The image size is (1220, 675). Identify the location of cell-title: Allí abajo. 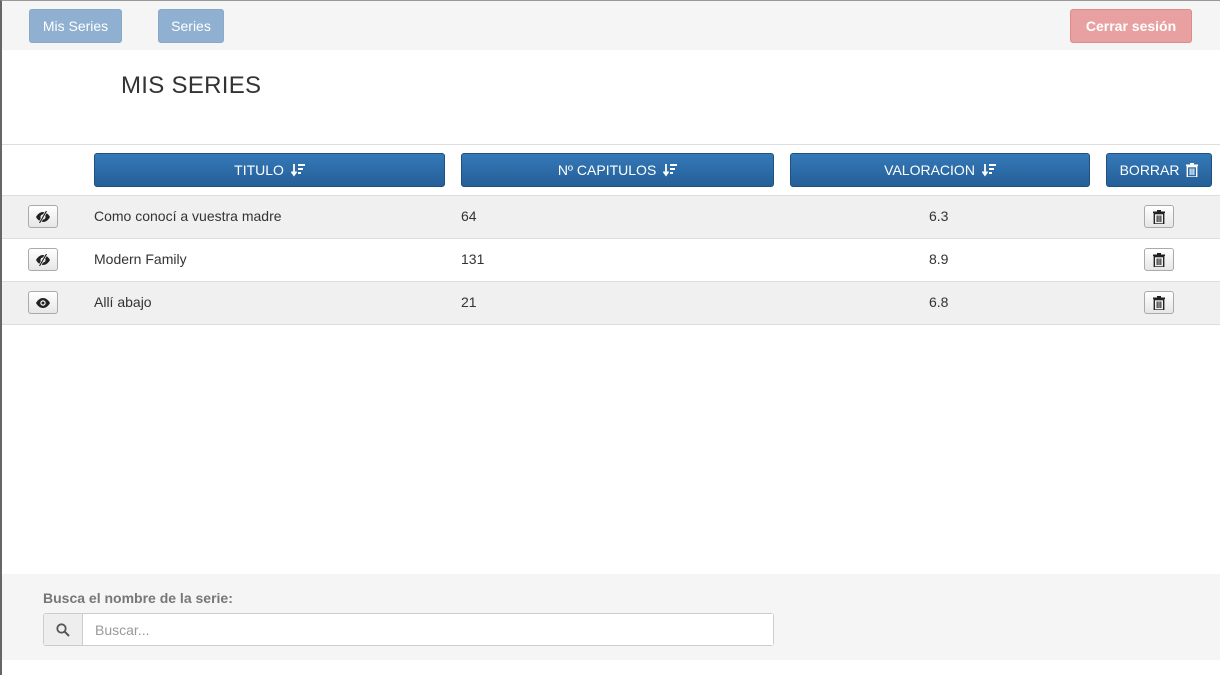
(123, 302).